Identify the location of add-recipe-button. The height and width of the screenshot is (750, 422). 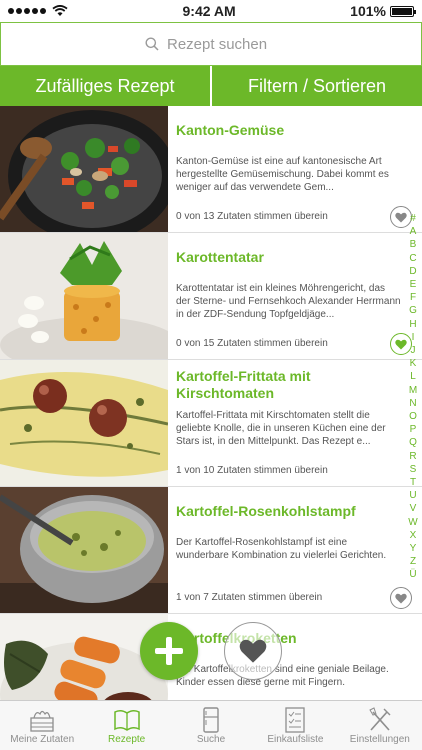
(169, 651).